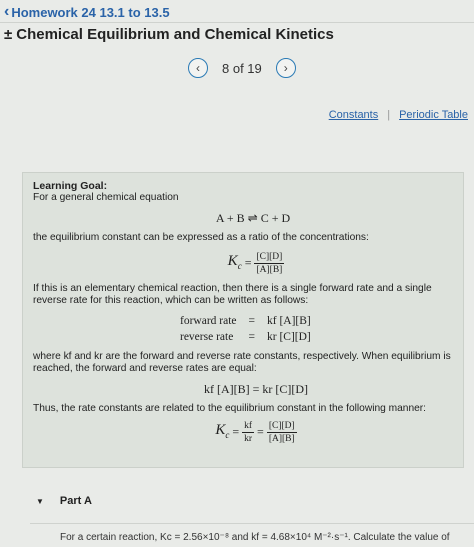 This screenshot has width=474, height=547. I want to click on prev-button: ‹, so click(198, 68).